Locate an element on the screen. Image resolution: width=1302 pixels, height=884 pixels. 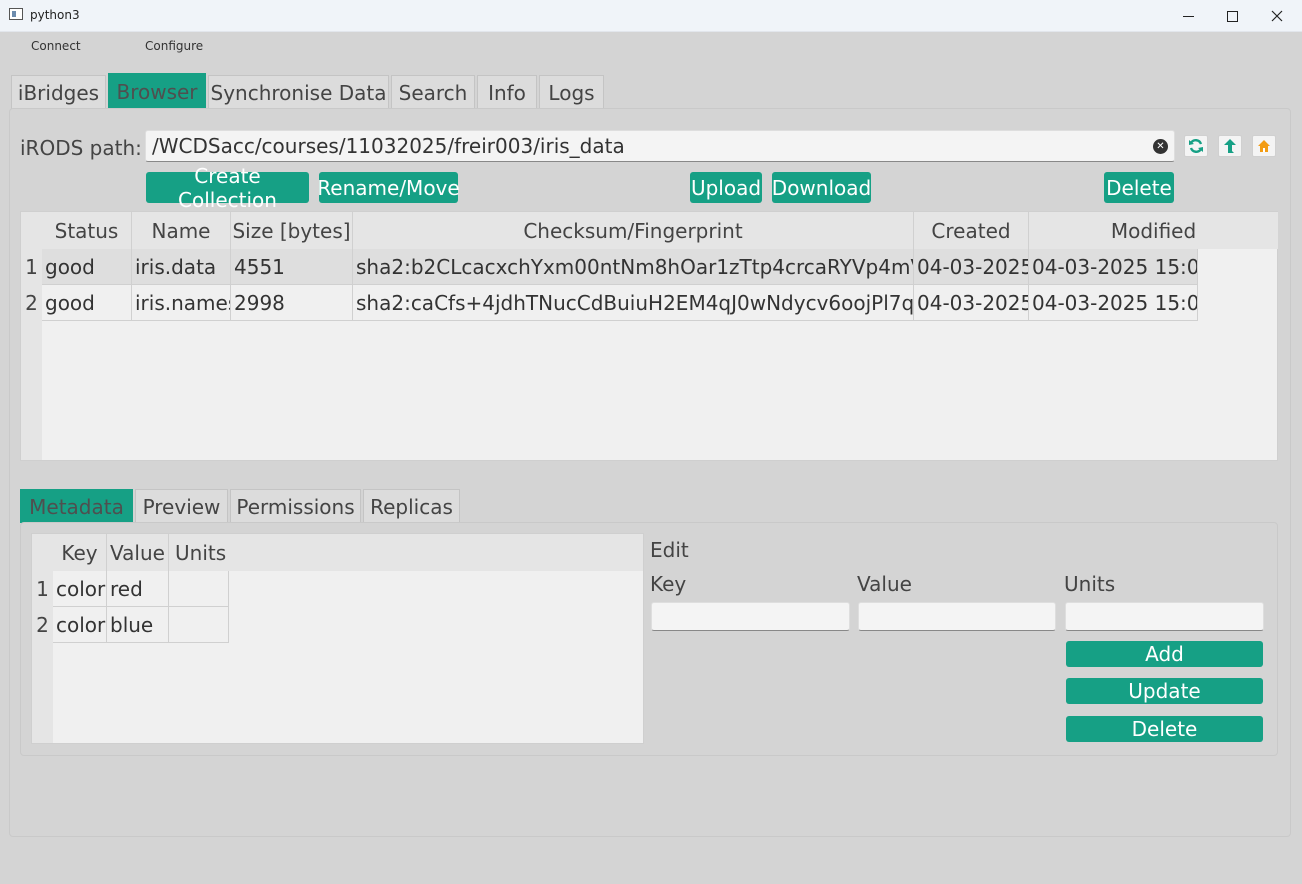
upload-button: Upload is located at coordinates (726, 187).